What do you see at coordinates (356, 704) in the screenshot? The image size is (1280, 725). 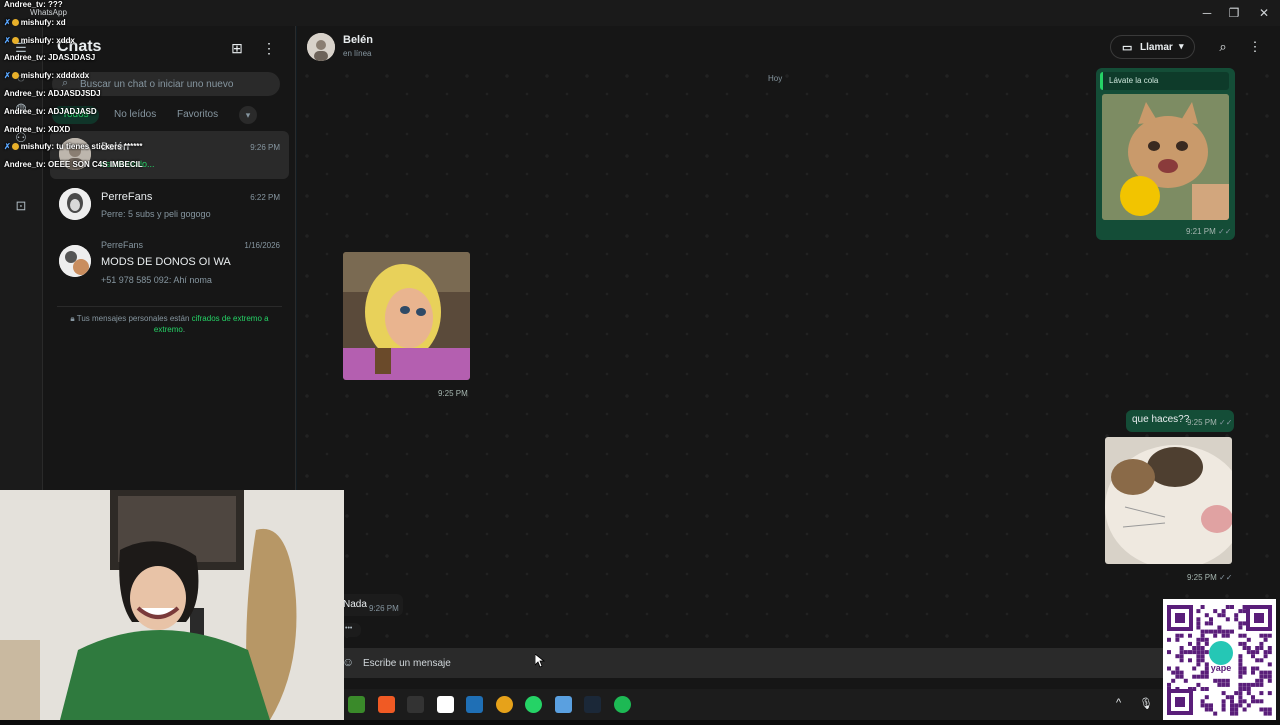 I see `minecraft-icon` at bounding box center [356, 704].